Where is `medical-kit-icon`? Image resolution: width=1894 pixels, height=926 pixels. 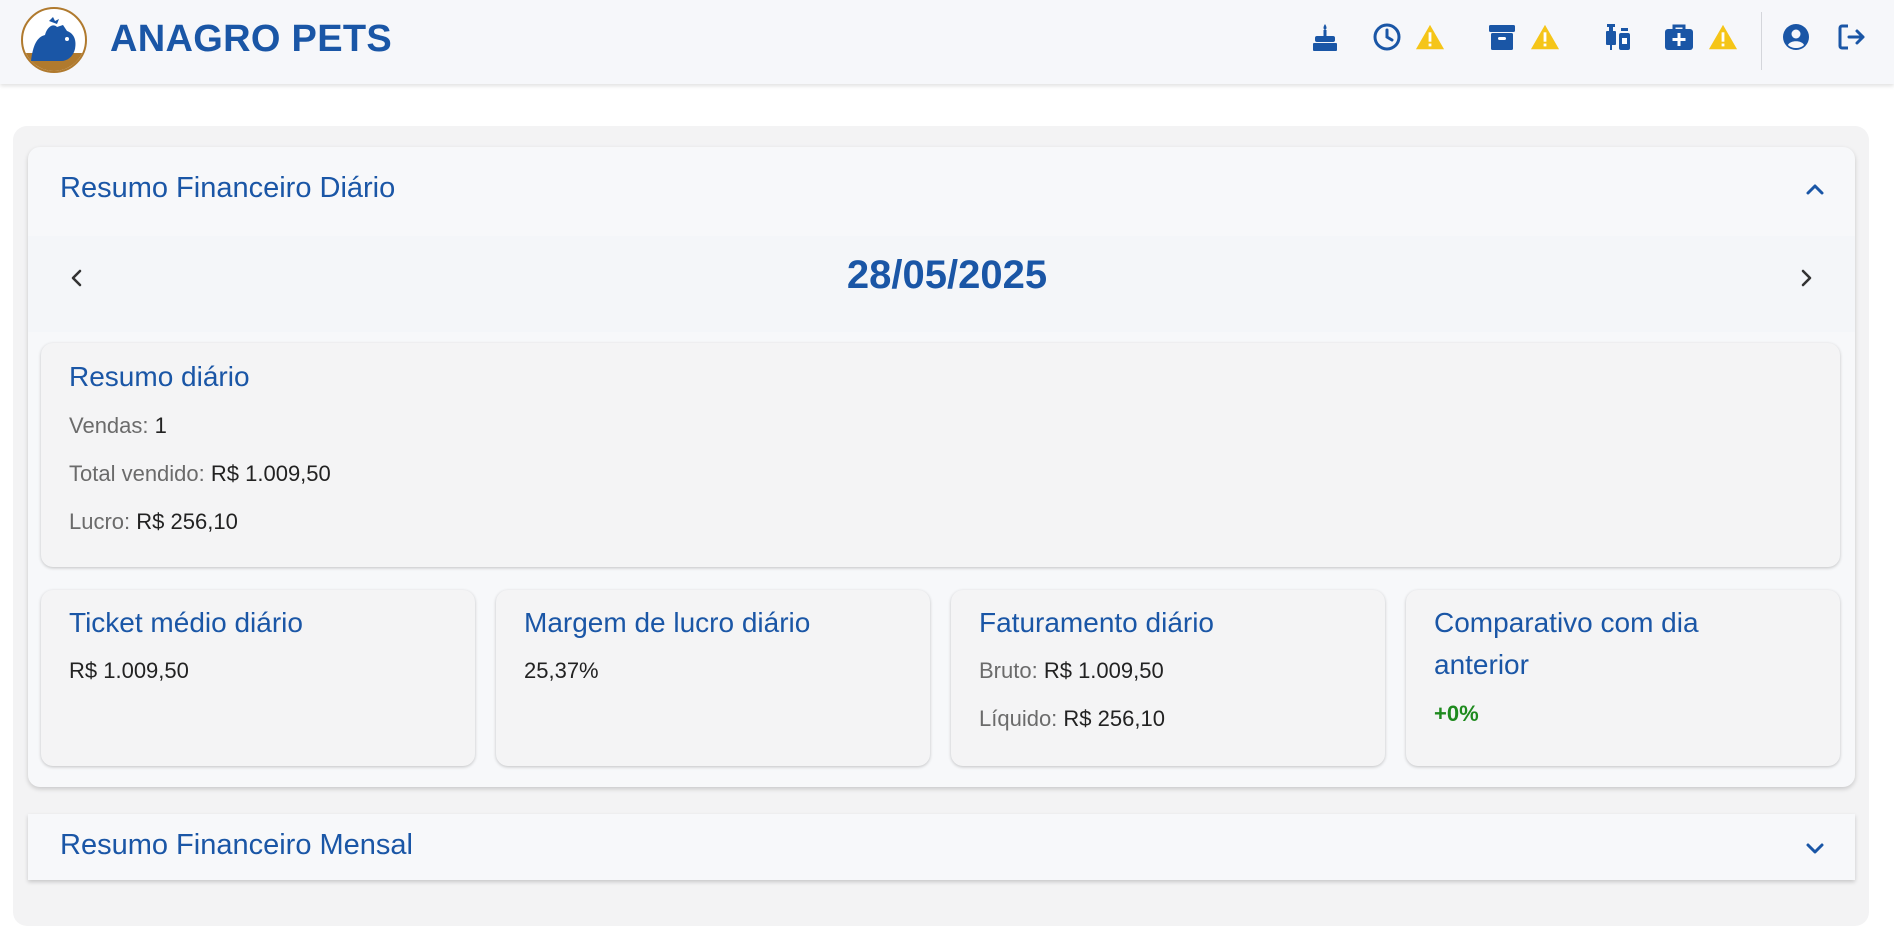 medical-kit-icon is located at coordinates (1679, 37).